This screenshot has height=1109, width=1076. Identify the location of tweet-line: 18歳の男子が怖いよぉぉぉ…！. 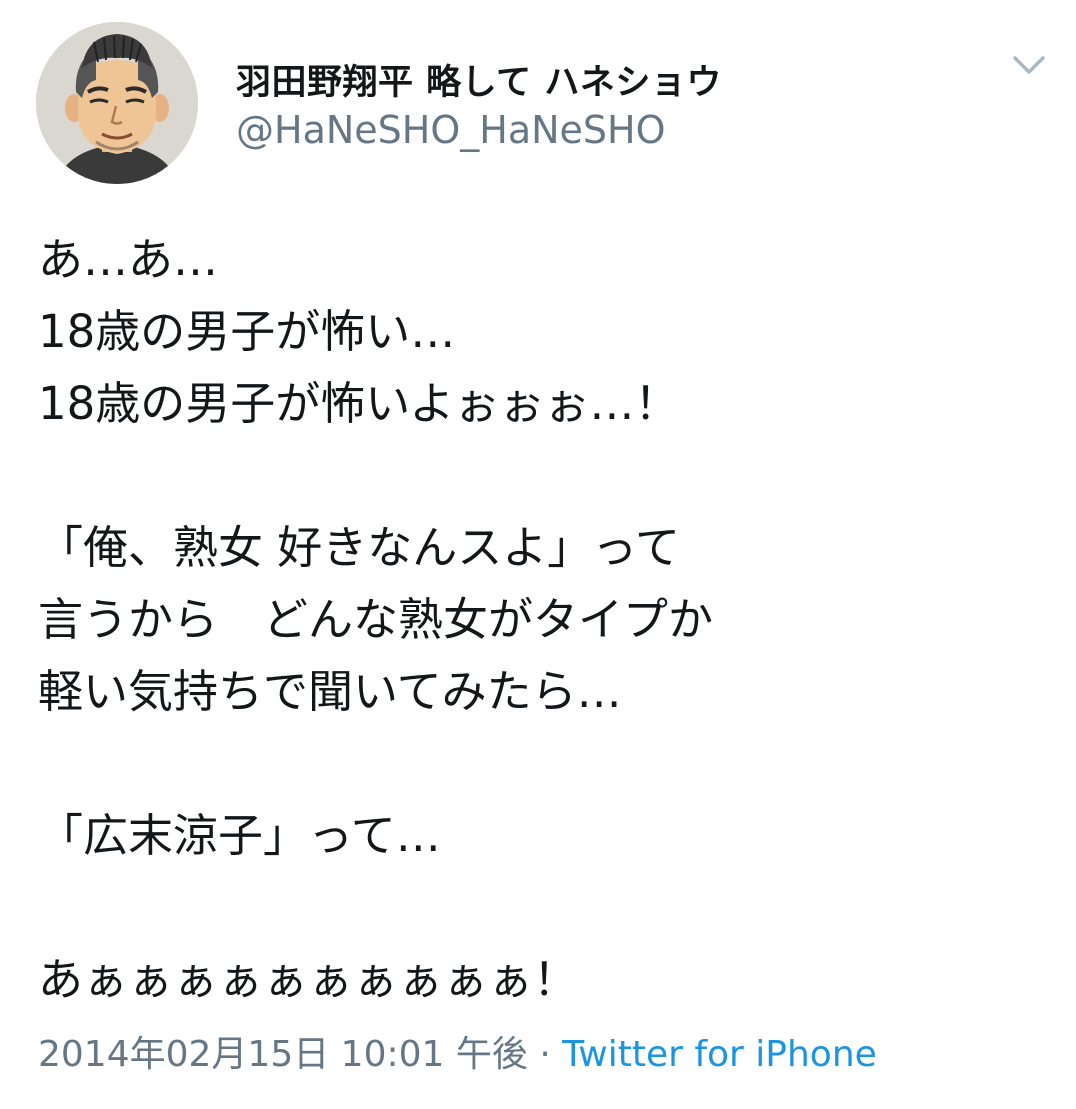
(359, 403).